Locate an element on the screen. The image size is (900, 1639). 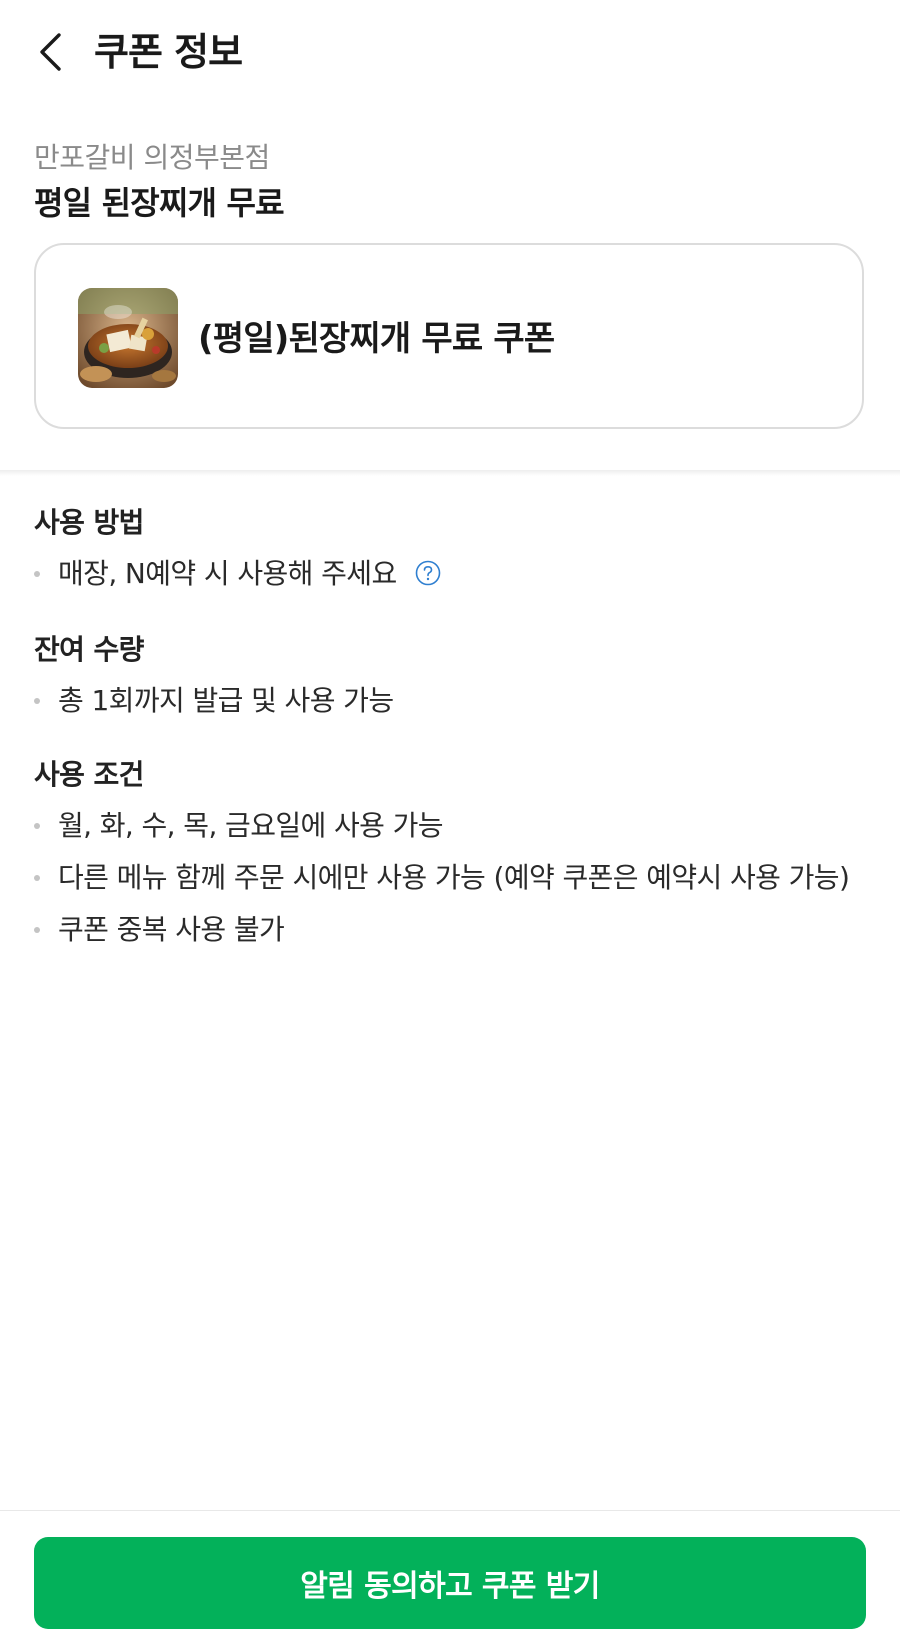
list-item: 월, 화, 수, 목, 금요일에 사용 가능 is located at coordinates (449, 826).